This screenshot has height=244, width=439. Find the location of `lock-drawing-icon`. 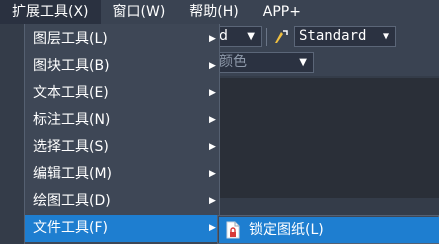

lock-drawing-icon is located at coordinates (233, 230).